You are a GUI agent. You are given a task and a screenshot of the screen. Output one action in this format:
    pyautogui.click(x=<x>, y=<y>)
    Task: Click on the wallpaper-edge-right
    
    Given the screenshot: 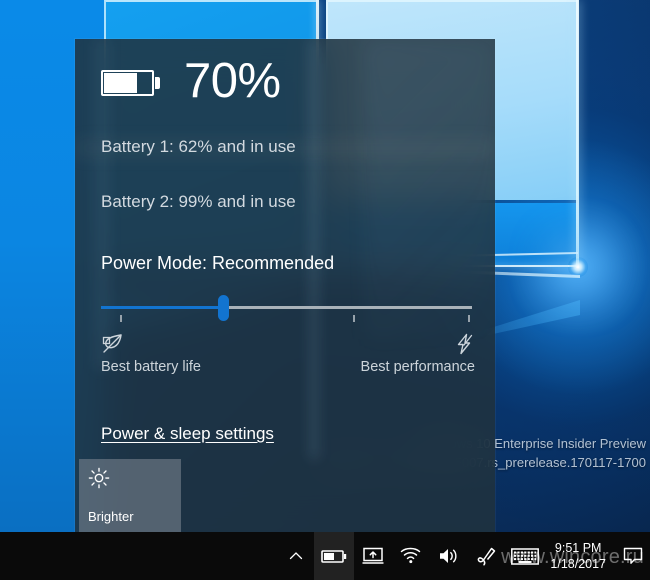 What is the action you would take?
    pyautogui.click(x=577, y=134)
    